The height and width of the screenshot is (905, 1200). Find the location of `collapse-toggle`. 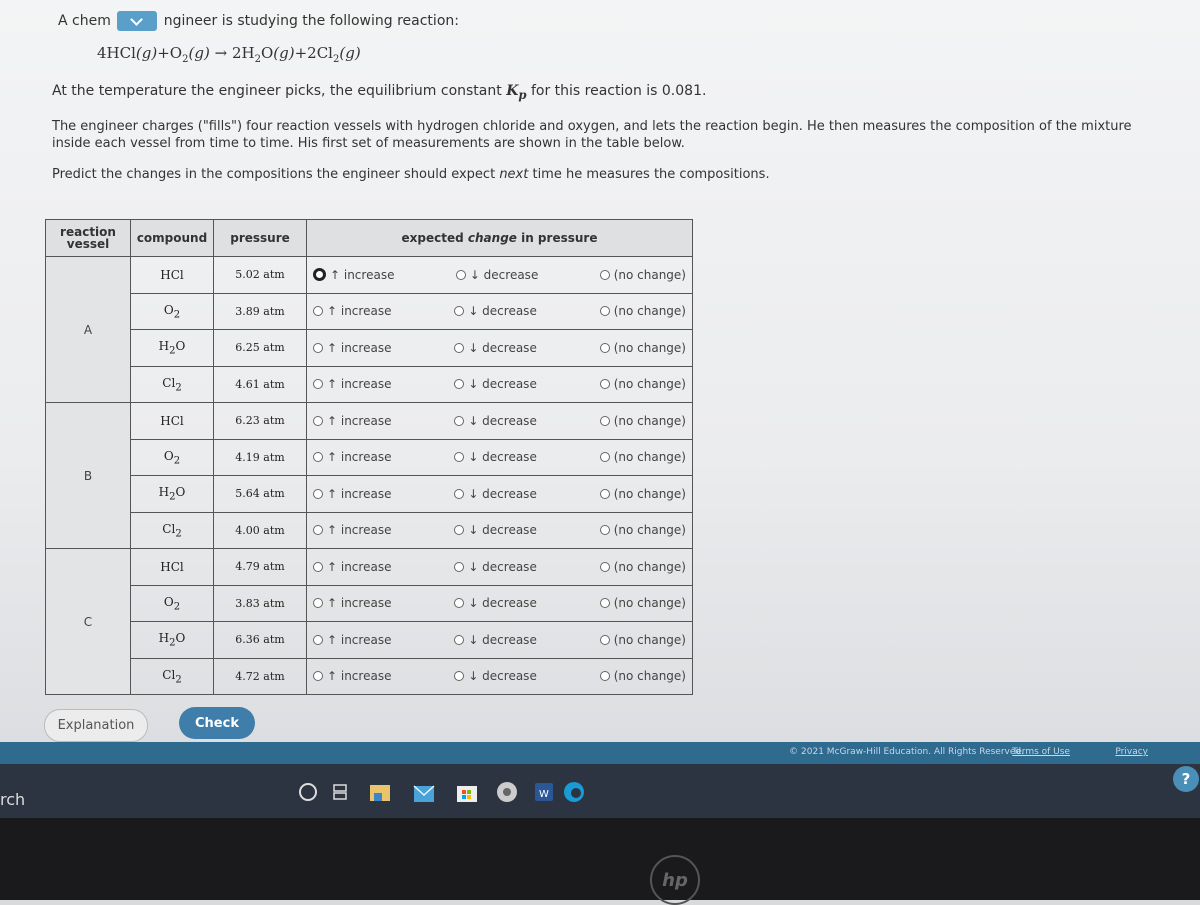

collapse-toggle is located at coordinates (137, 21).